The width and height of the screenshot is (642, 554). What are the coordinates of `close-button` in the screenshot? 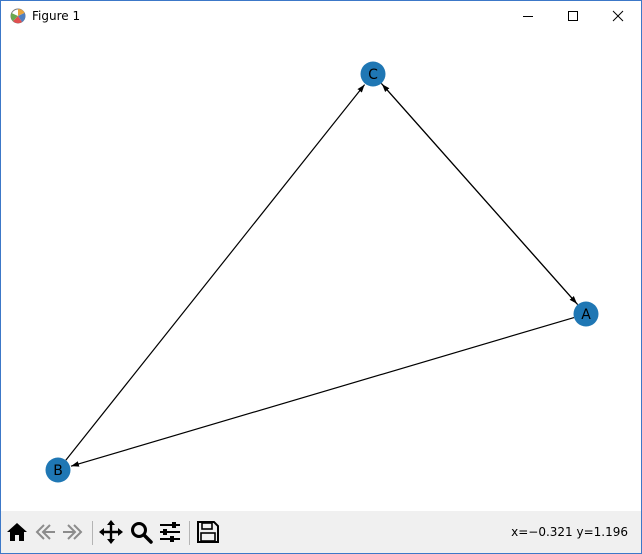 It's located at (618, 16).